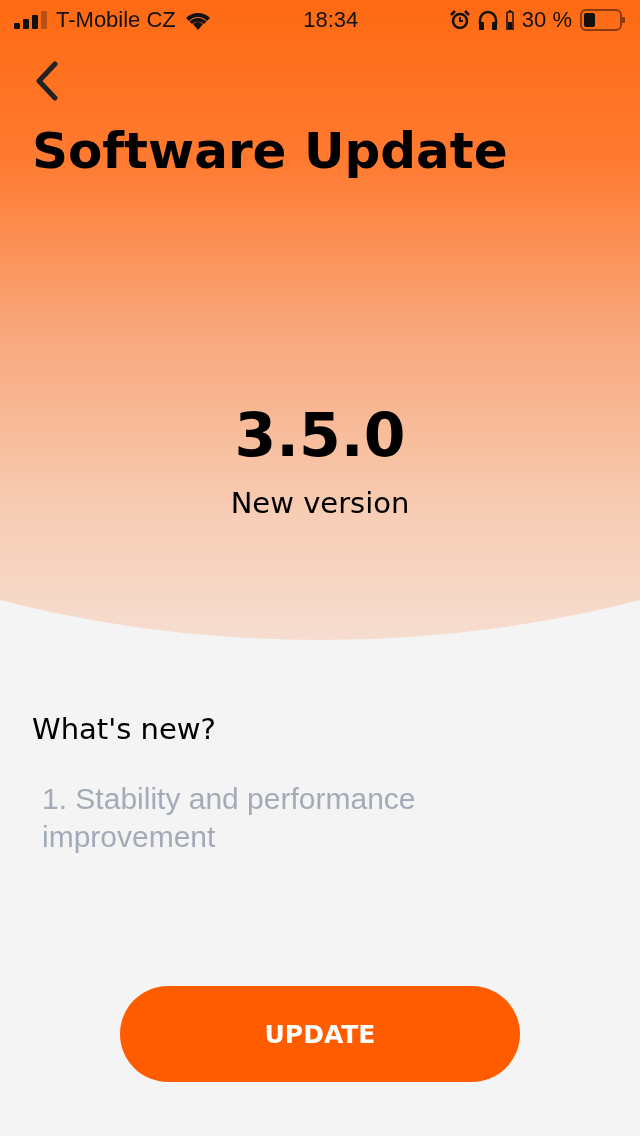  Describe the element at coordinates (31, 20) in the screenshot. I see `signal-icon` at that location.